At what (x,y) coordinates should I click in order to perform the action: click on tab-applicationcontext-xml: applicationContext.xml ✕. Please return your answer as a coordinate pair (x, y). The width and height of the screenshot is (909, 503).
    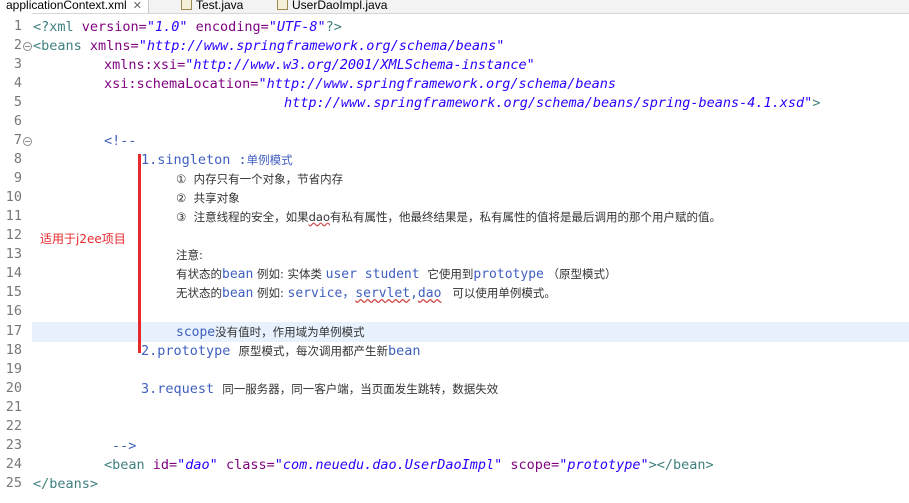
    Looking at the image, I should click on (74, 6).